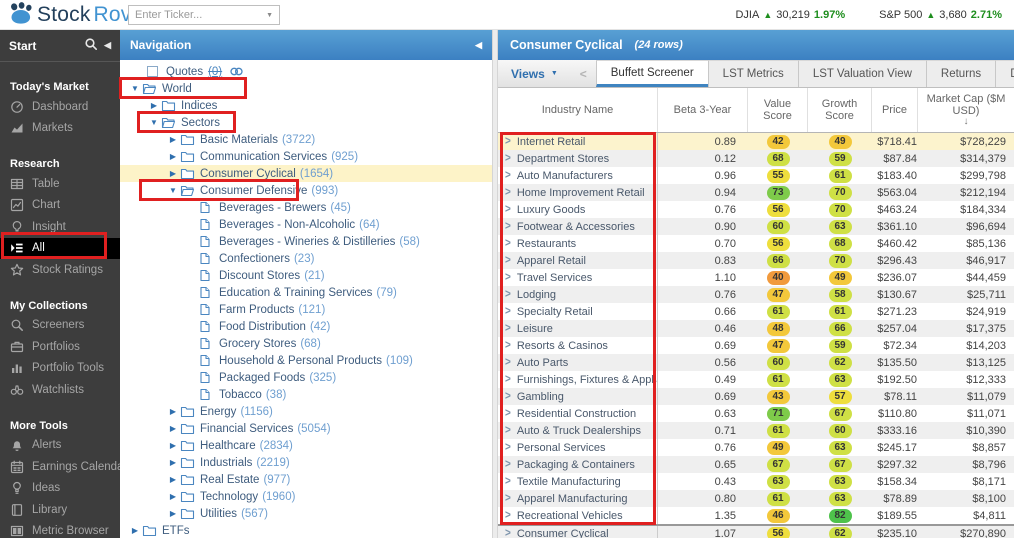 The height and width of the screenshot is (538, 1014). Describe the element at coordinates (756, 209) in the screenshot. I see `table-row-luxury-goods: > Luxury Goods 0.76 56 70 $463.24 $184,334` at that location.